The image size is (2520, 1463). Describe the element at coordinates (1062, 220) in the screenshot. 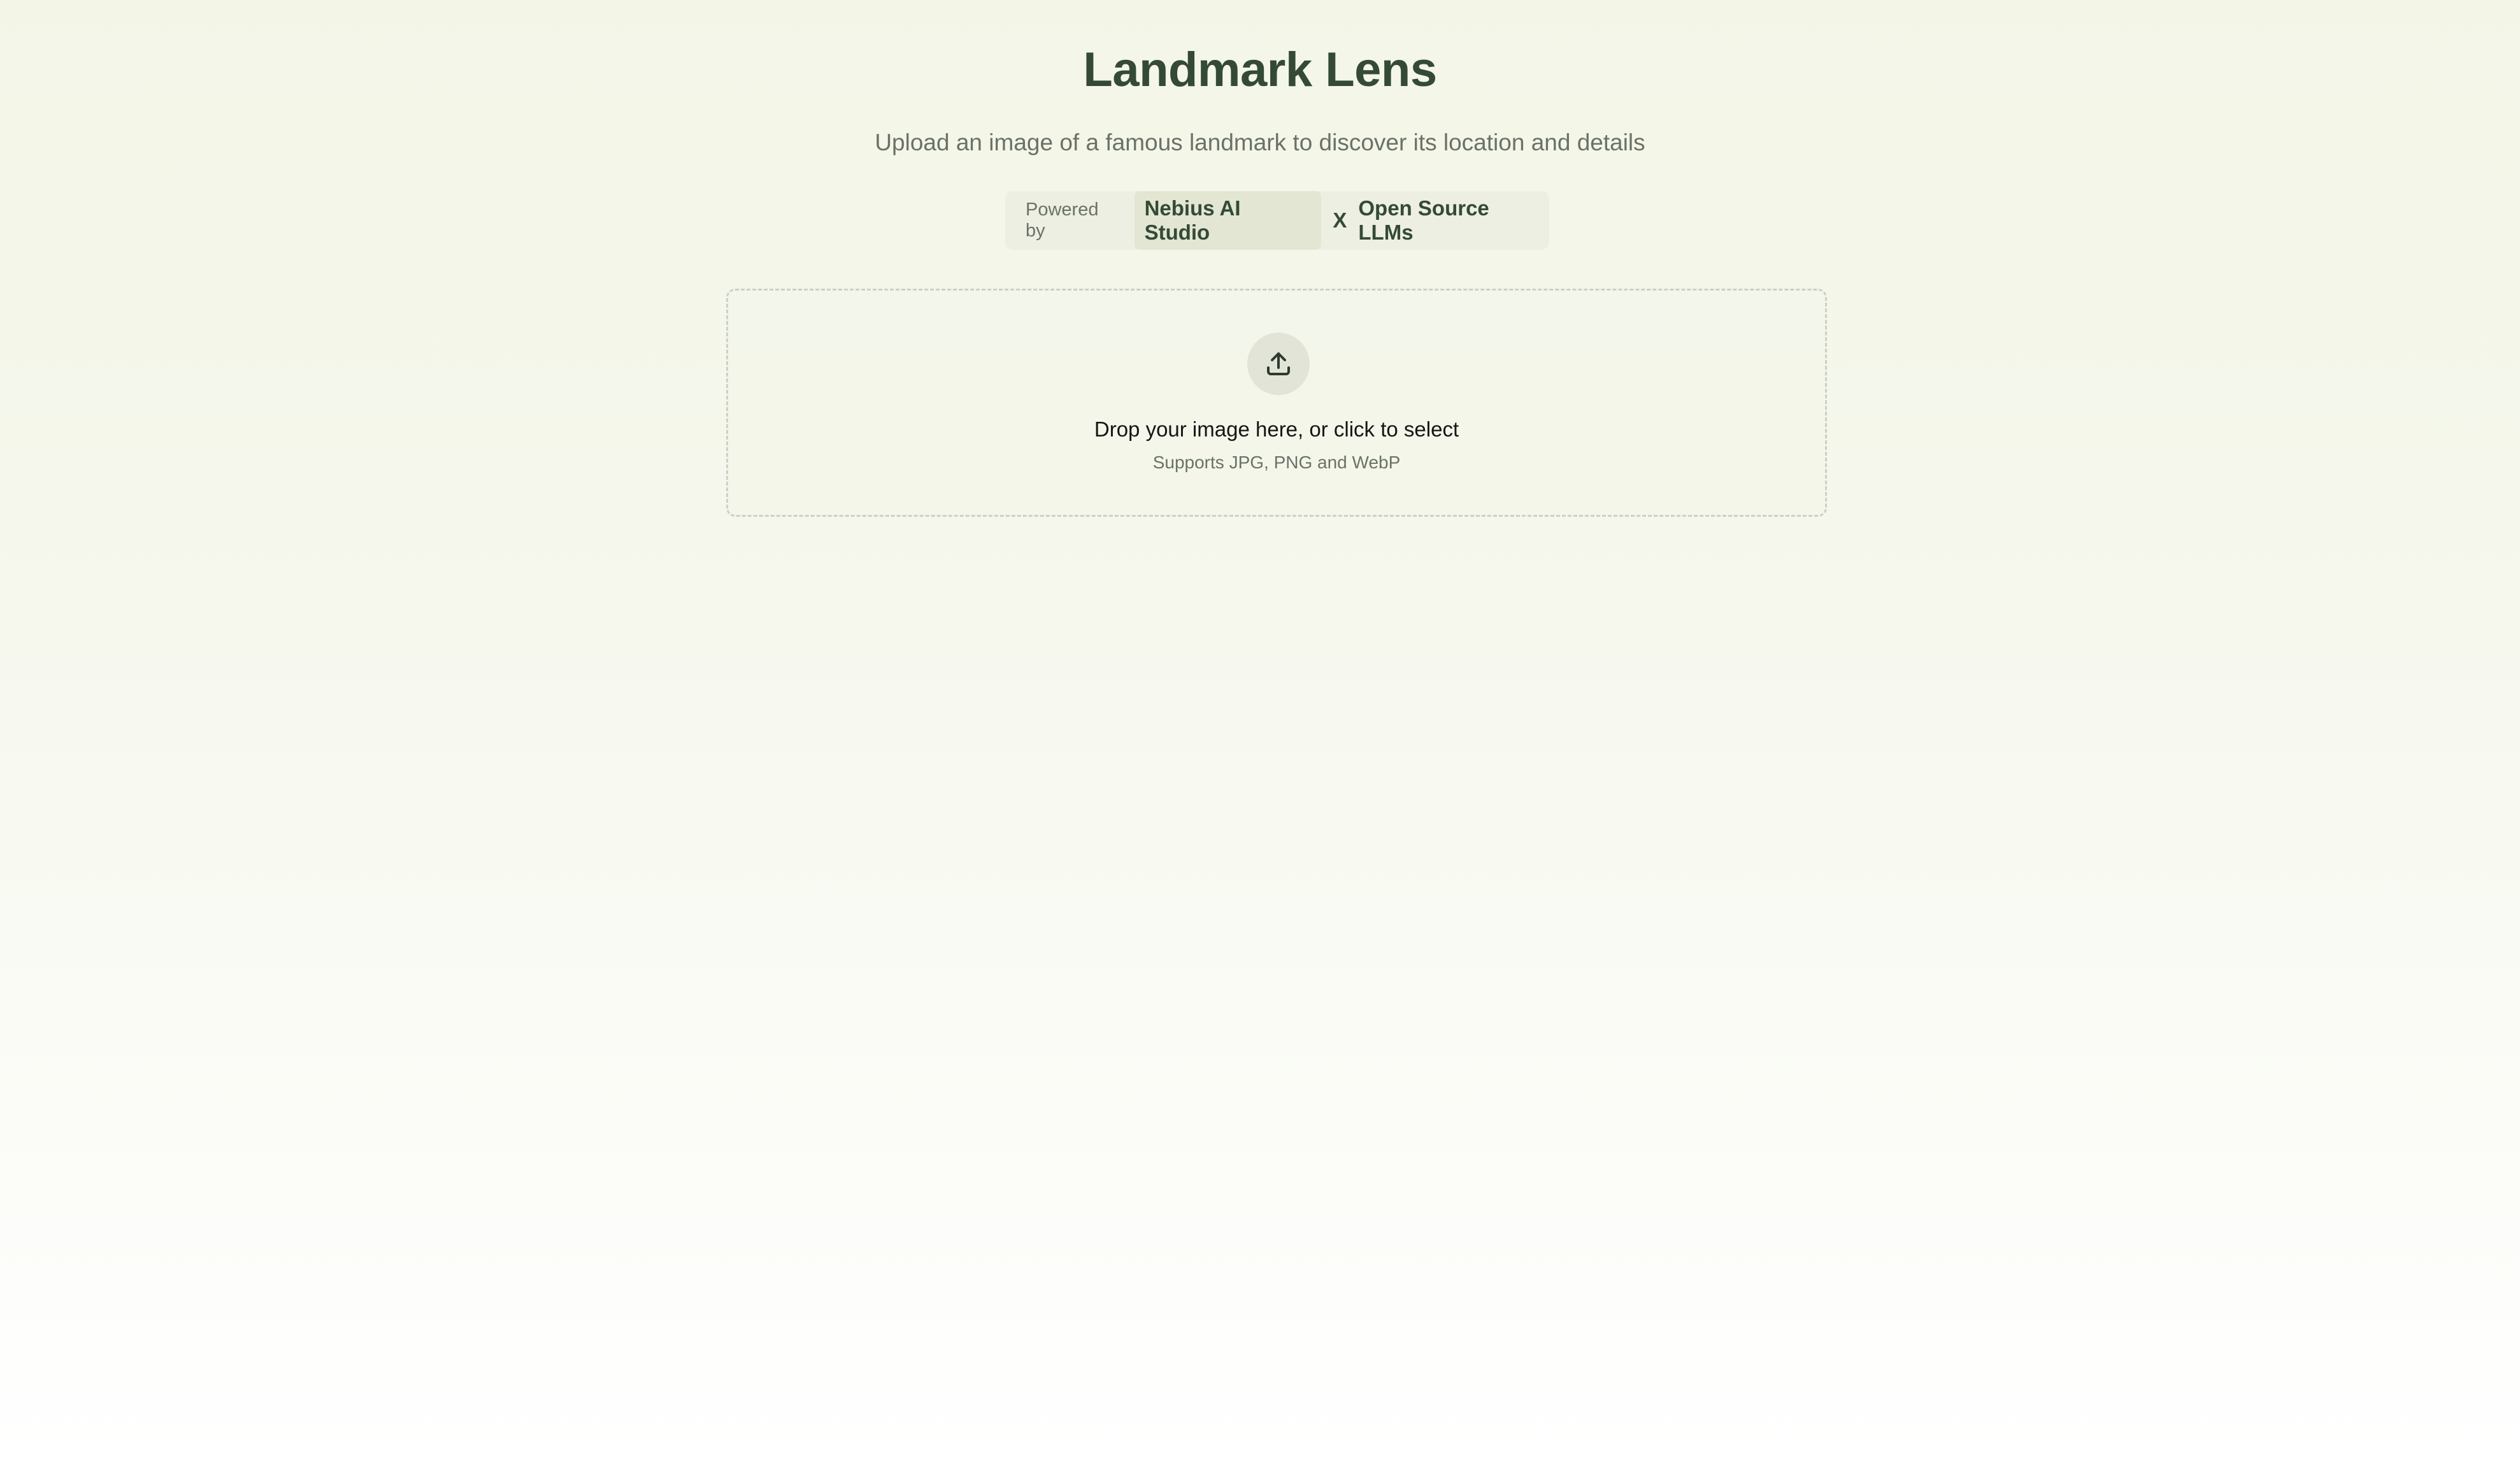

I see `powered-by-label: Powered by` at that location.